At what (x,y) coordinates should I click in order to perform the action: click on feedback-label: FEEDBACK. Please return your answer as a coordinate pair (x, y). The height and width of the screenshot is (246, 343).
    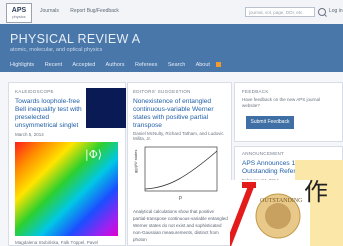
    Looking at the image, I should click on (255, 91).